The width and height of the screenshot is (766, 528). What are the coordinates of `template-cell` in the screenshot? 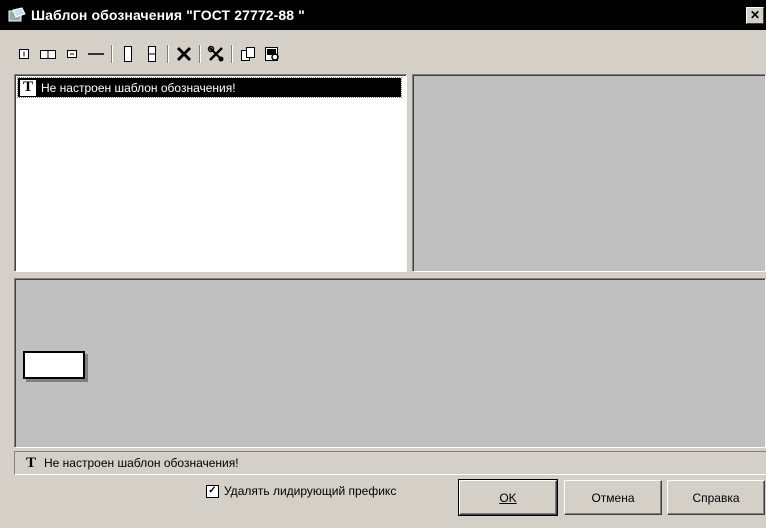 It's located at (54, 365).